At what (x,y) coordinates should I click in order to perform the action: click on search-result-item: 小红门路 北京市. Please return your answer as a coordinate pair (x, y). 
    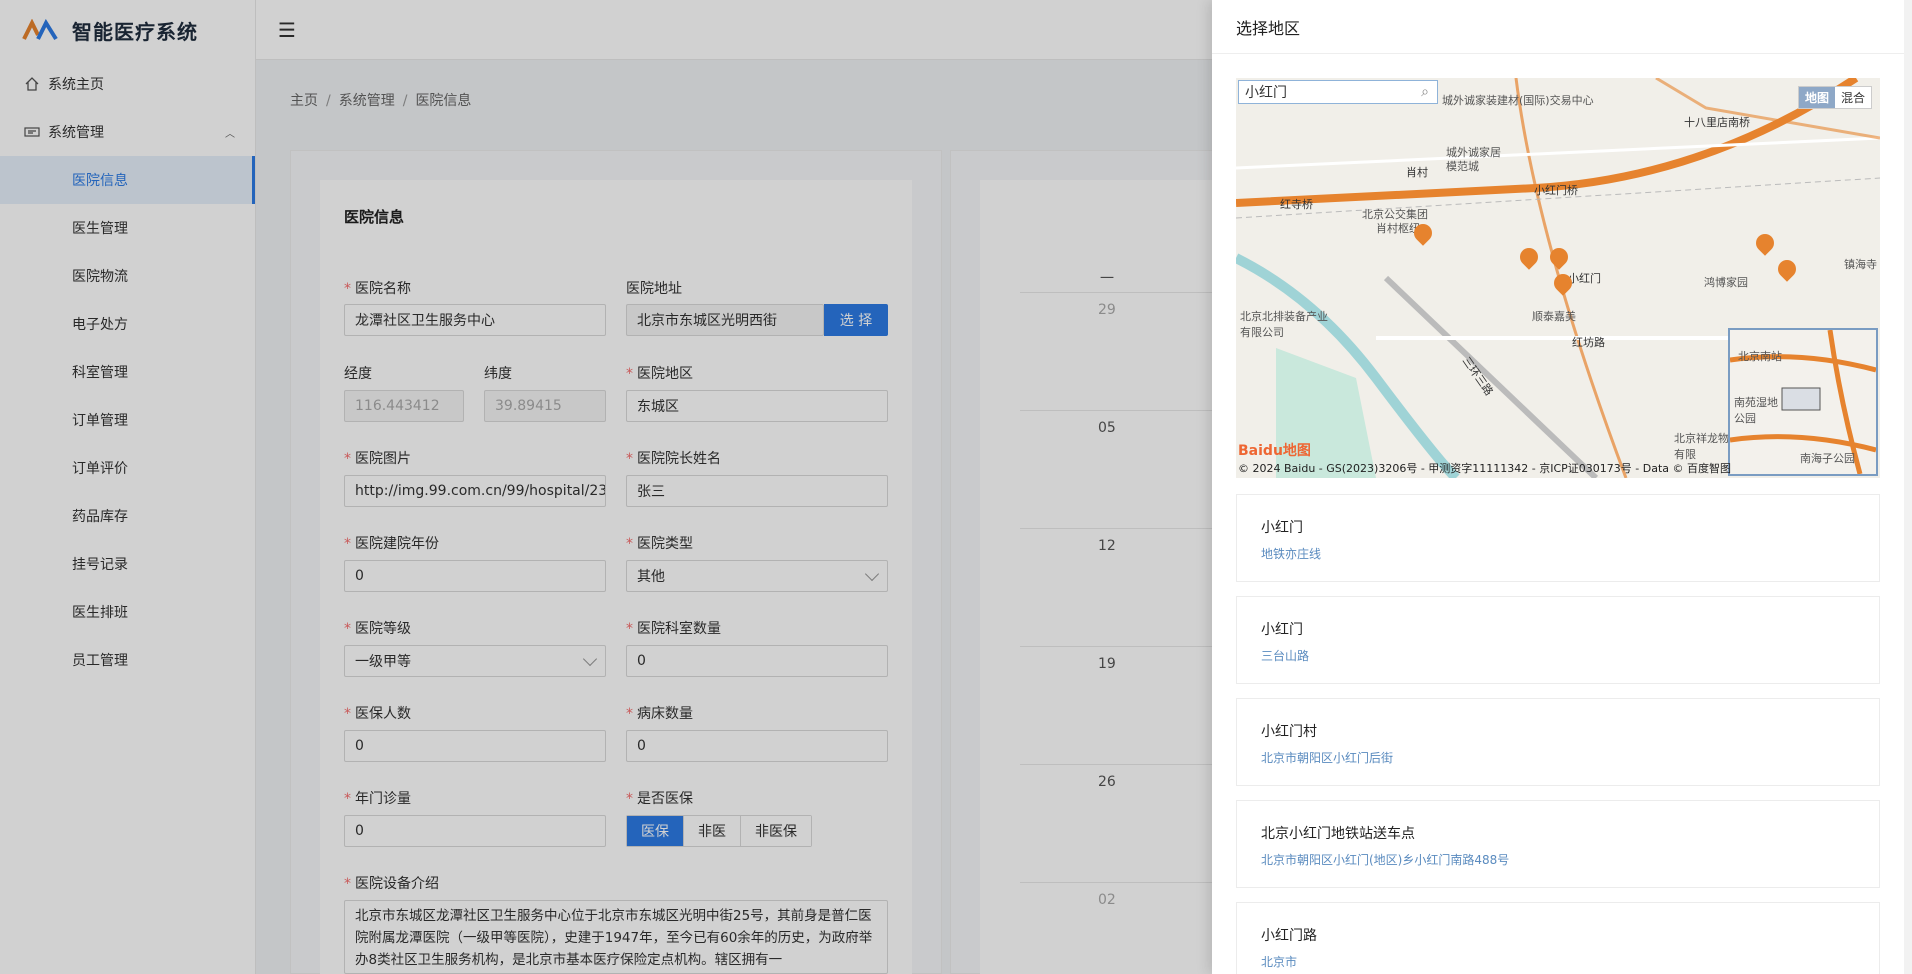
    Looking at the image, I should click on (1558, 938).